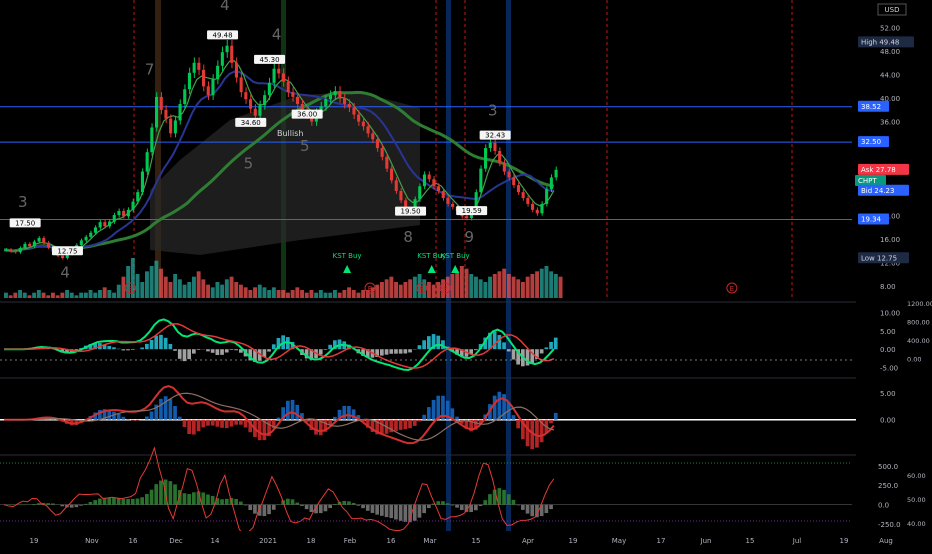 The height and width of the screenshot is (554, 932). What do you see at coordinates (916, 524) in the screenshot?
I see `osc-right-tick: 40.00` at bounding box center [916, 524].